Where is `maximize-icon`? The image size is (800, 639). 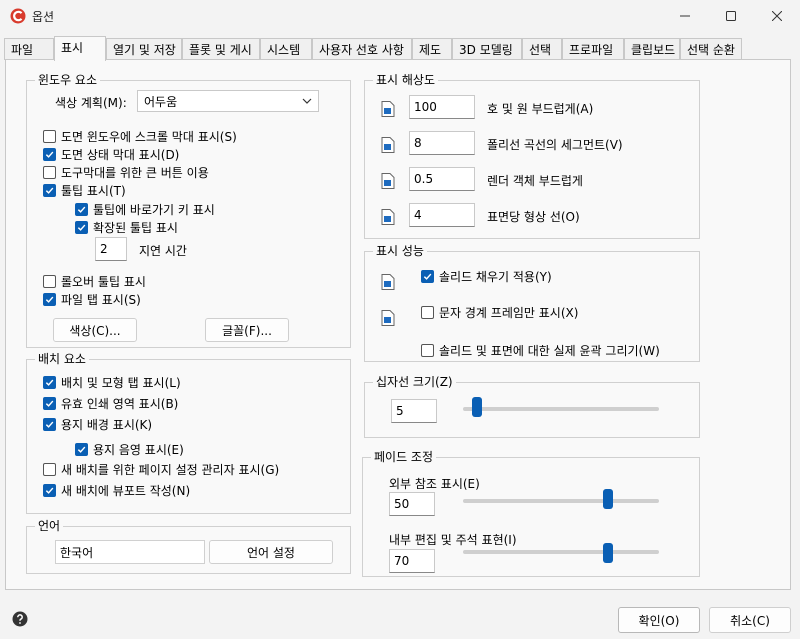 maximize-icon is located at coordinates (731, 16).